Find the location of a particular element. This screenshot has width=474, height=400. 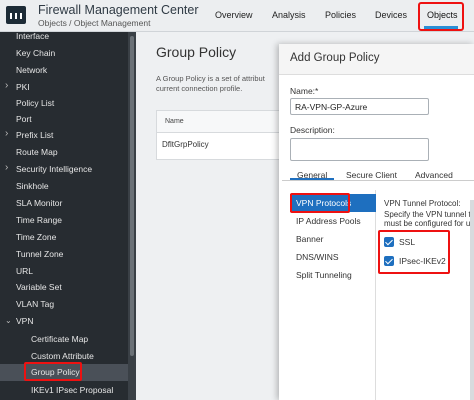

sidebar-item-certificate-map: Certificate Map is located at coordinates (64, 339).